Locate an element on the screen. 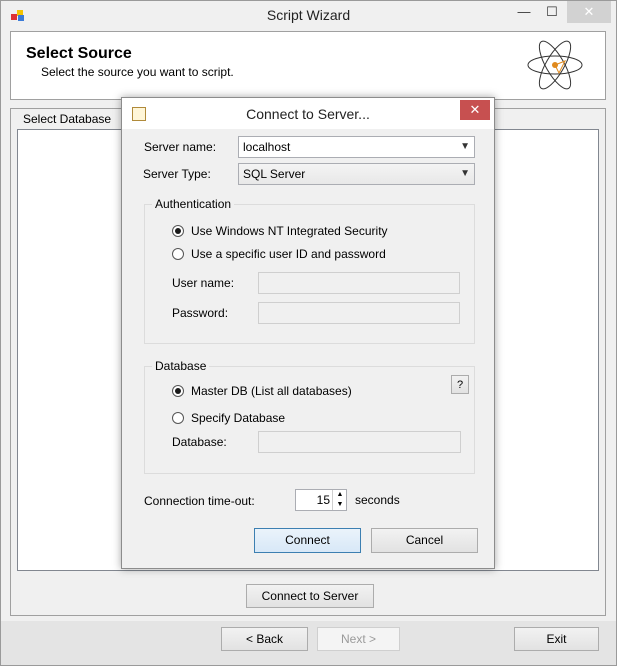 This screenshot has height=666, width=617. database-name-field is located at coordinates (359, 442).